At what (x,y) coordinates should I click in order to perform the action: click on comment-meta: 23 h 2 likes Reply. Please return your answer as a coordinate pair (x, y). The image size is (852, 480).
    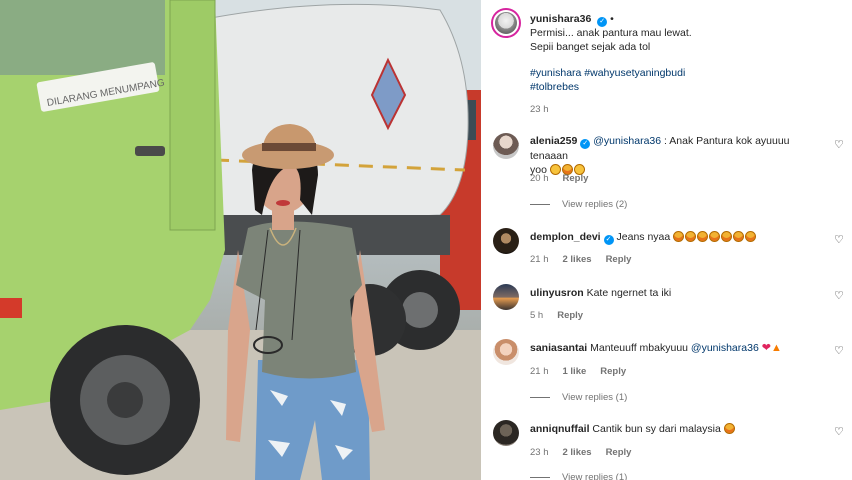
    Looking at the image, I should click on (587, 452).